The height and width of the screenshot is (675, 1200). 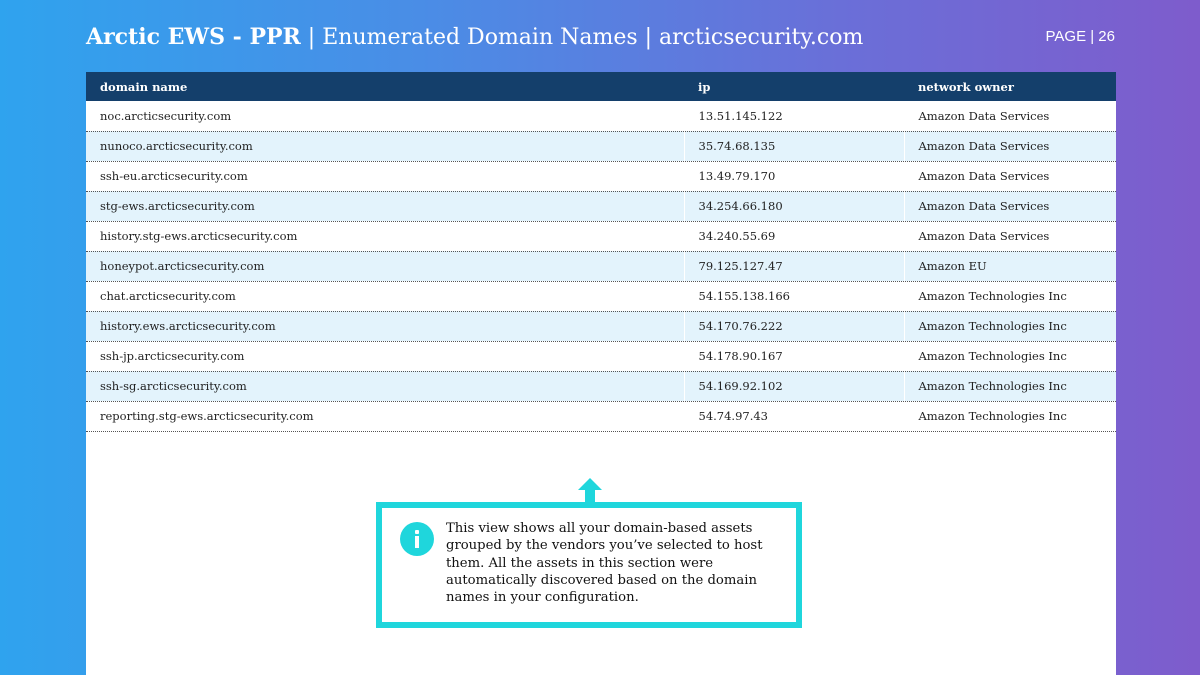 I want to click on column-header-owner: network owner, so click(x=966, y=86).